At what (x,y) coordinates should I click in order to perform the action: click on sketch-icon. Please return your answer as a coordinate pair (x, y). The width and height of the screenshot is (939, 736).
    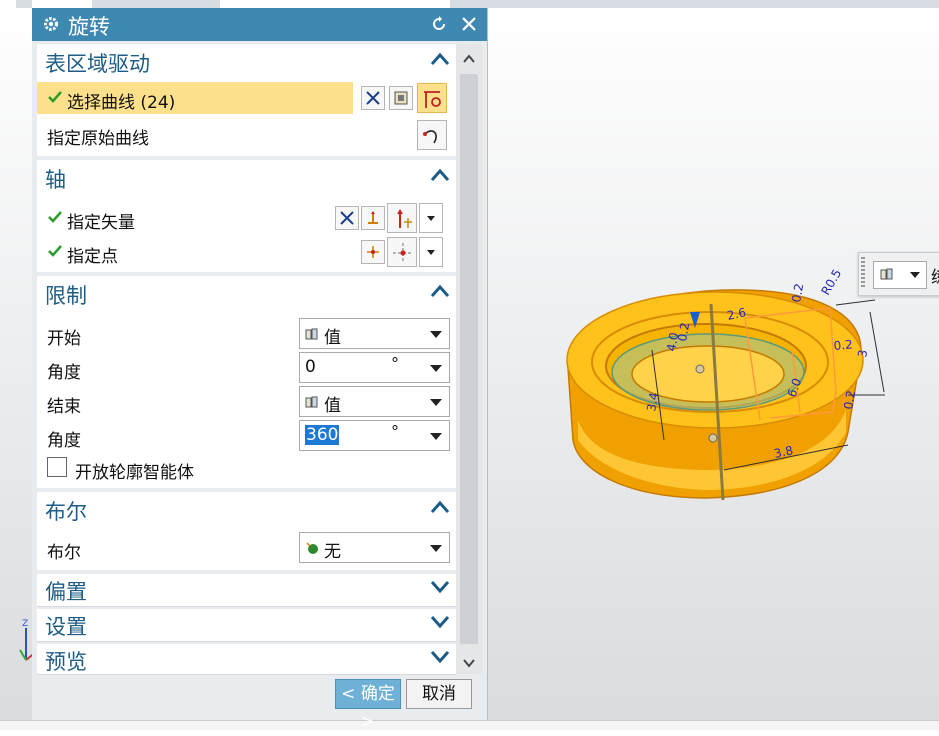
    Looking at the image, I should click on (401, 98).